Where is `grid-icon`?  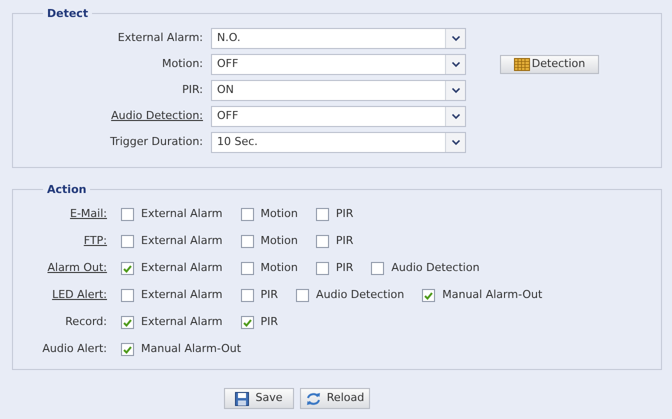
grid-icon is located at coordinates (522, 64).